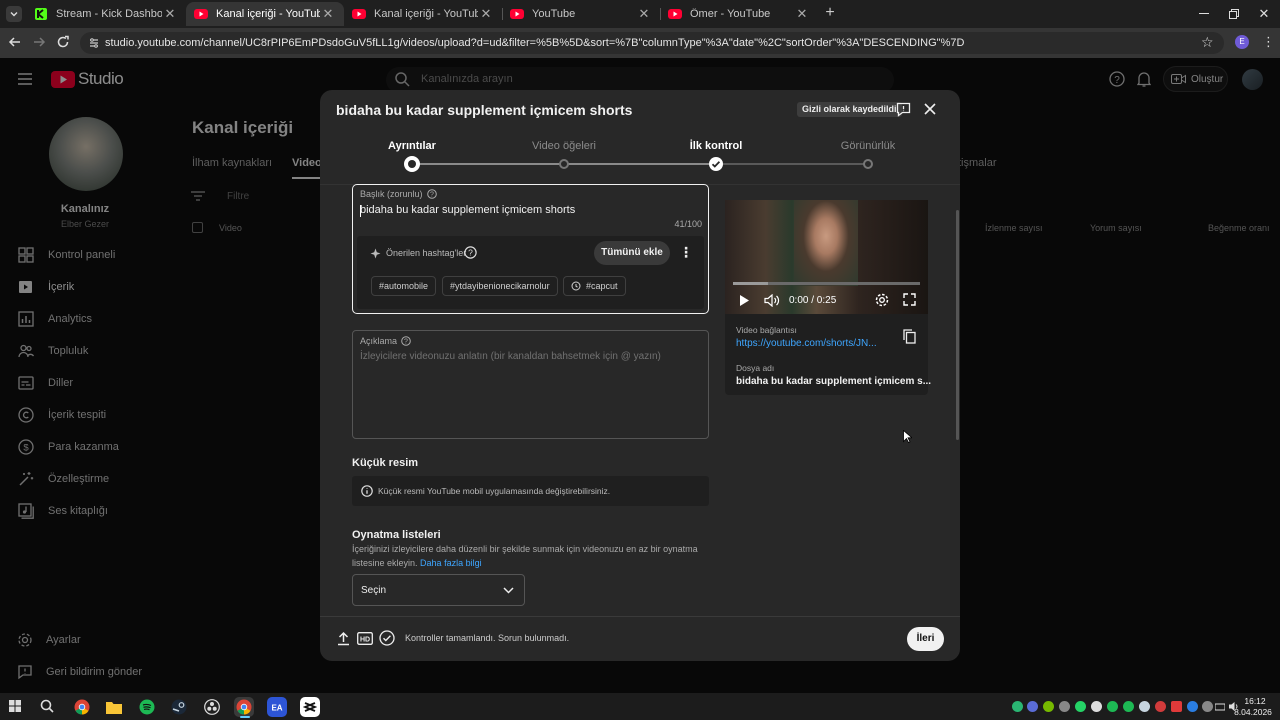 This screenshot has height=720, width=1280. Describe the element at coordinates (343, 638) in the screenshot. I see `upload-status-icon` at that location.